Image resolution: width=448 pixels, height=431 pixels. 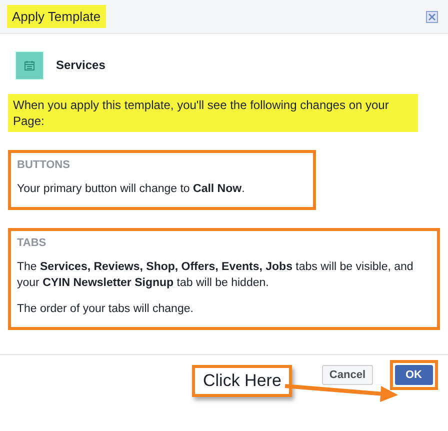 What do you see at coordinates (347, 375) in the screenshot?
I see `cancel-button: Cancel` at bounding box center [347, 375].